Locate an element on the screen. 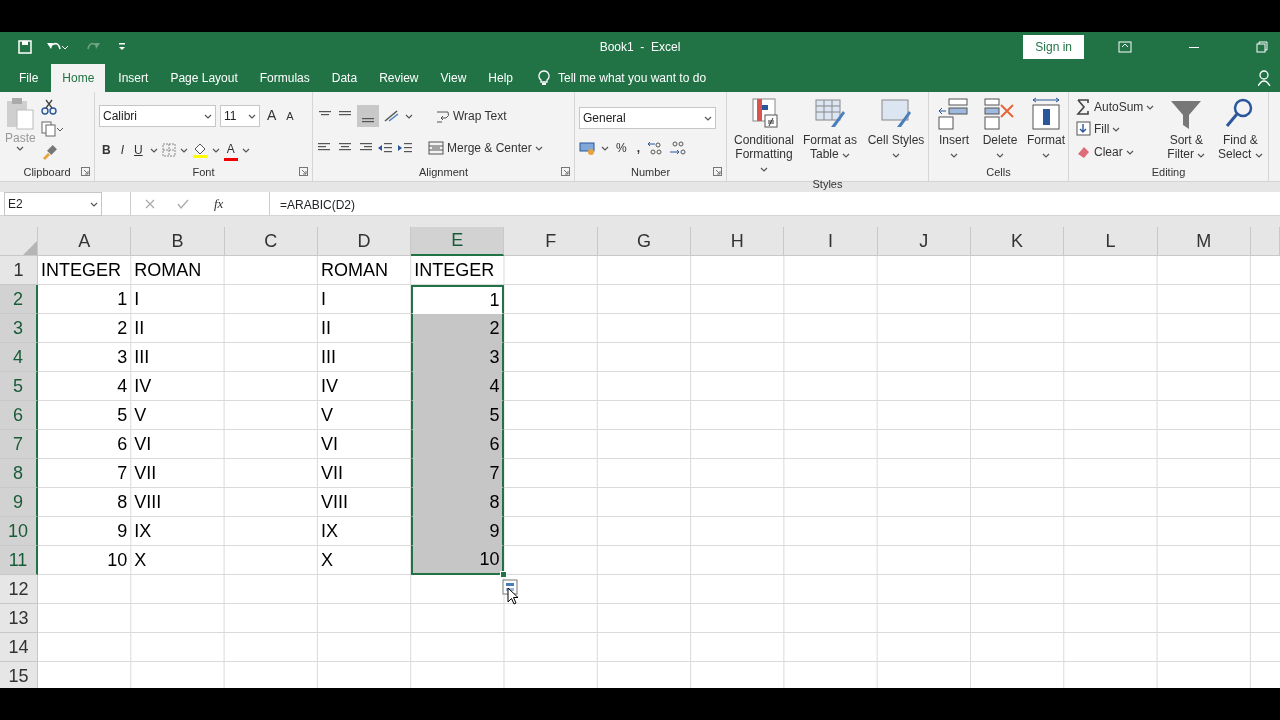 The image size is (1280, 720). scissors-icon is located at coordinates (48, 107).